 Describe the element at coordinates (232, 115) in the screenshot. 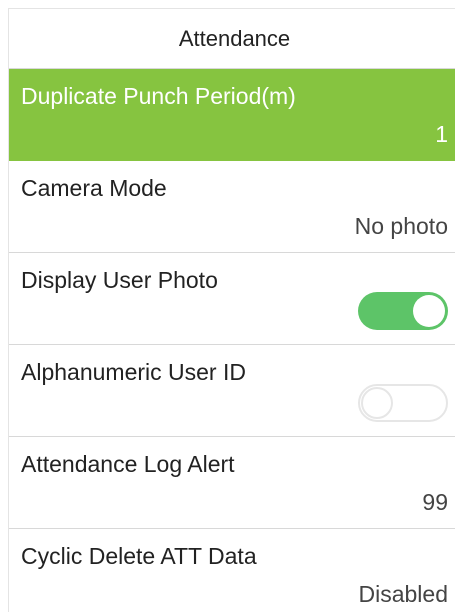

I see `menu-item-duplicate-punch-period: Duplicate Punch Period(m) 1` at that location.